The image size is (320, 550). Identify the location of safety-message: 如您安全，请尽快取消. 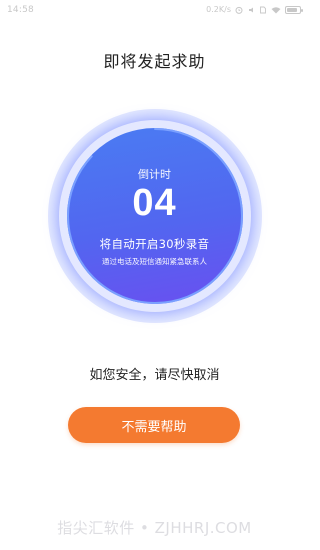
(154, 375).